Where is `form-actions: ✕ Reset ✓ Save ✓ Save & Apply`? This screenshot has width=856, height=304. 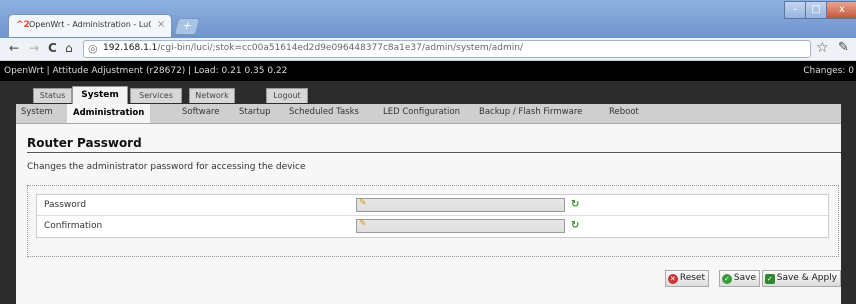 form-actions: ✕ Reset ✓ Save ✓ Save & Apply is located at coordinates (746, 280).